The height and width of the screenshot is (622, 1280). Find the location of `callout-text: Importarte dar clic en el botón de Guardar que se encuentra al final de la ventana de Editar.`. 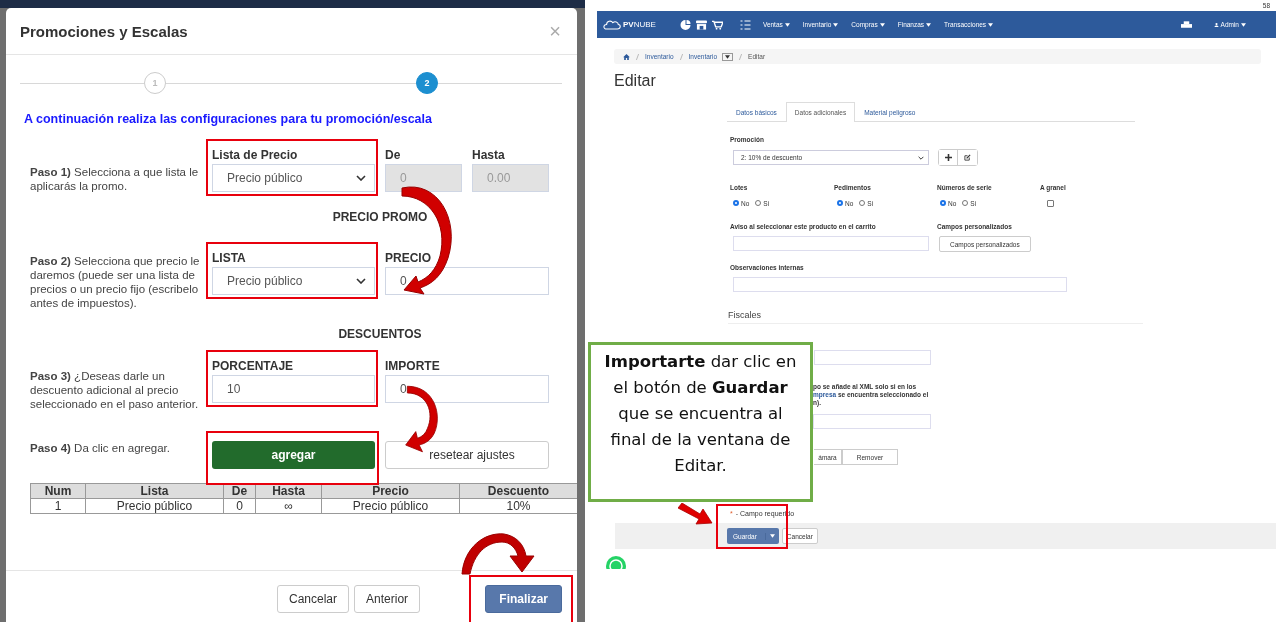

callout-text: Importarte dar clic en el botón de Guardar que se encuentra al final de la ventana de Editar. is located at coordinates (700, 414).